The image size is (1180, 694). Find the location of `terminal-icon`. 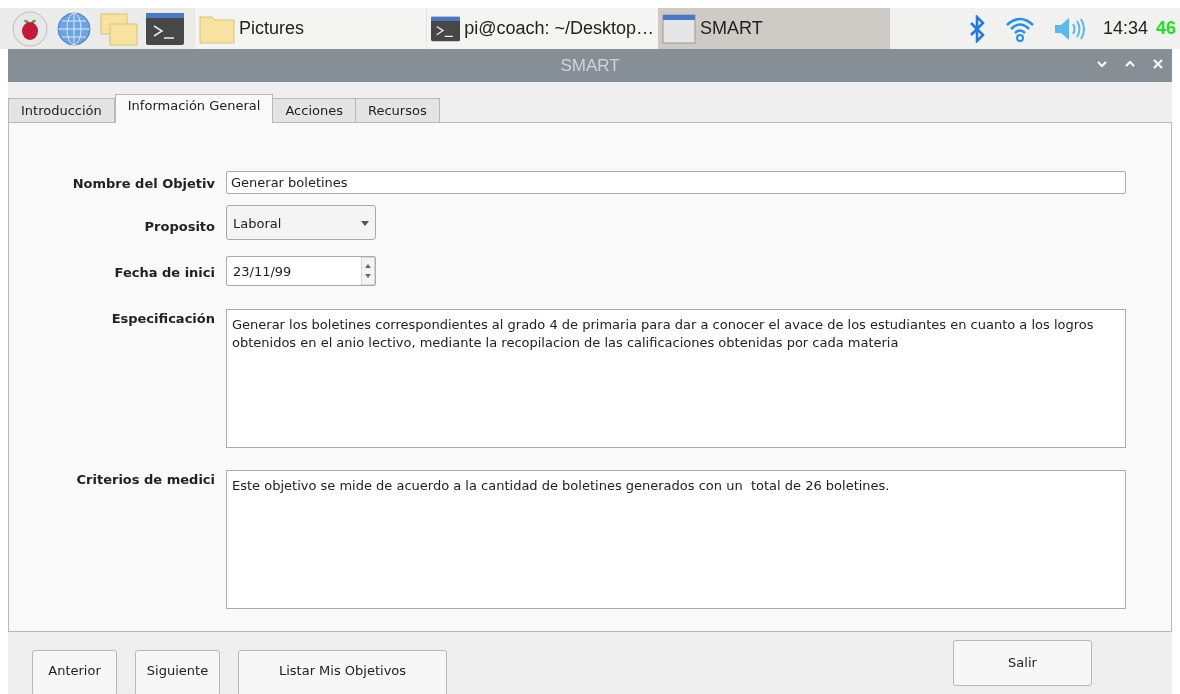

terminal-icon is located at coordinates (165, 28).